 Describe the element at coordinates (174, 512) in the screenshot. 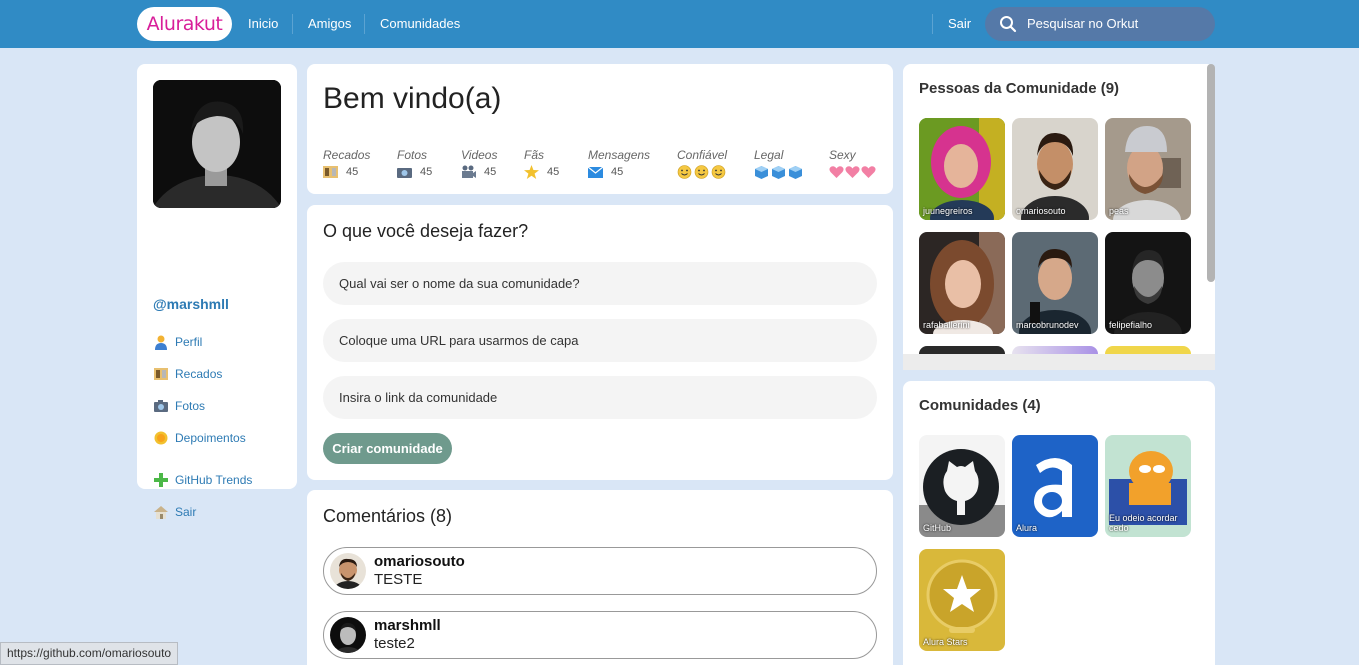

I see `sidebar-item-sair: Sair` at that location.